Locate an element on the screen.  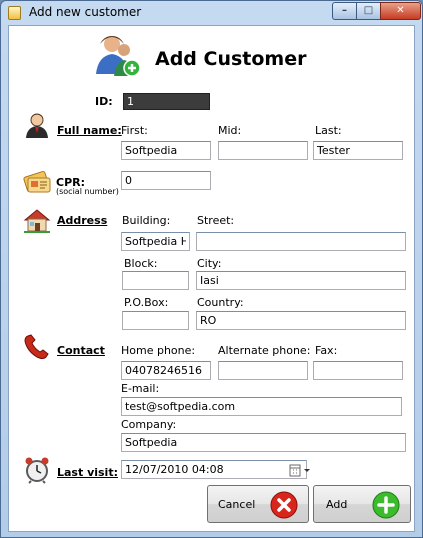
street-field is located at coordinates (301, 241).